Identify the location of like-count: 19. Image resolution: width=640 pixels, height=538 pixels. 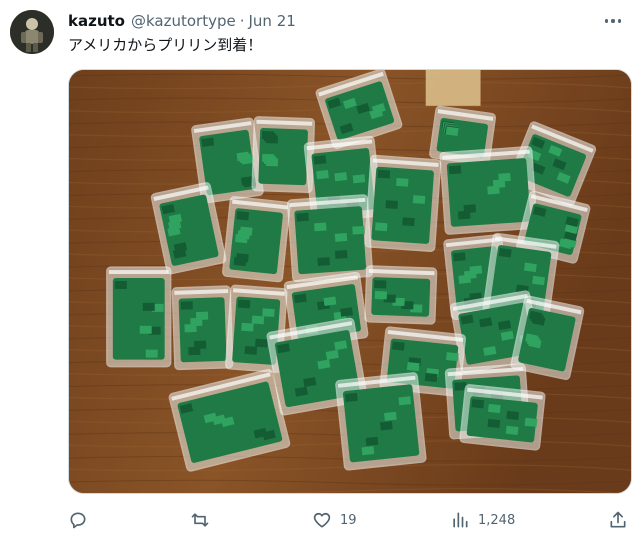
(348, 520).